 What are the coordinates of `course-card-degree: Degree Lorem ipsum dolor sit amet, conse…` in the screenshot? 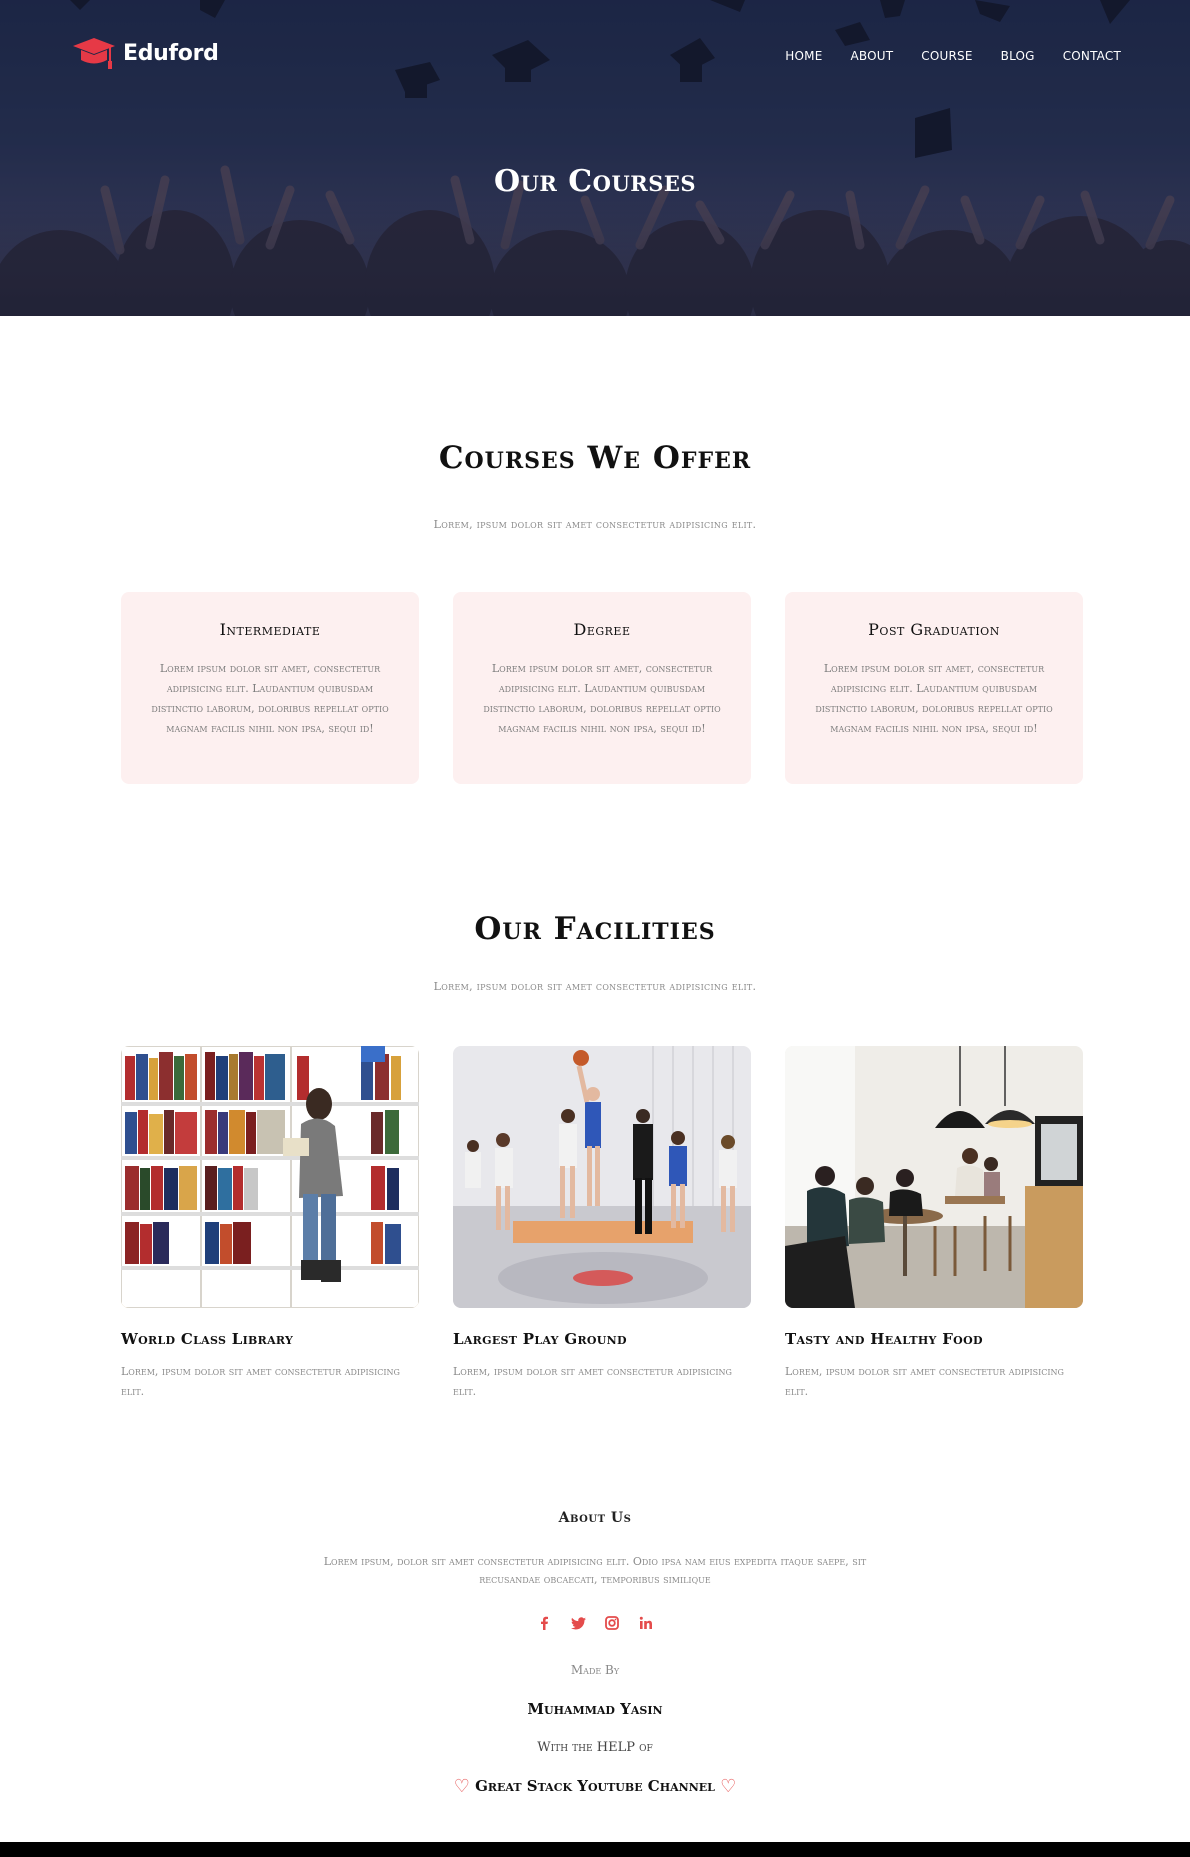 It's located at (602, 688).